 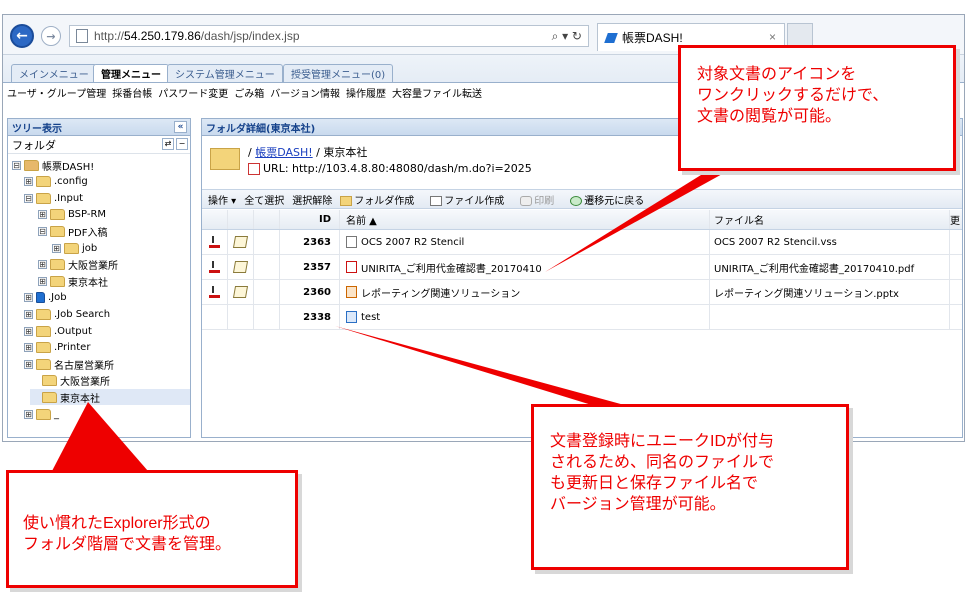 I want to click on col-download, so click(x=215, y=219).